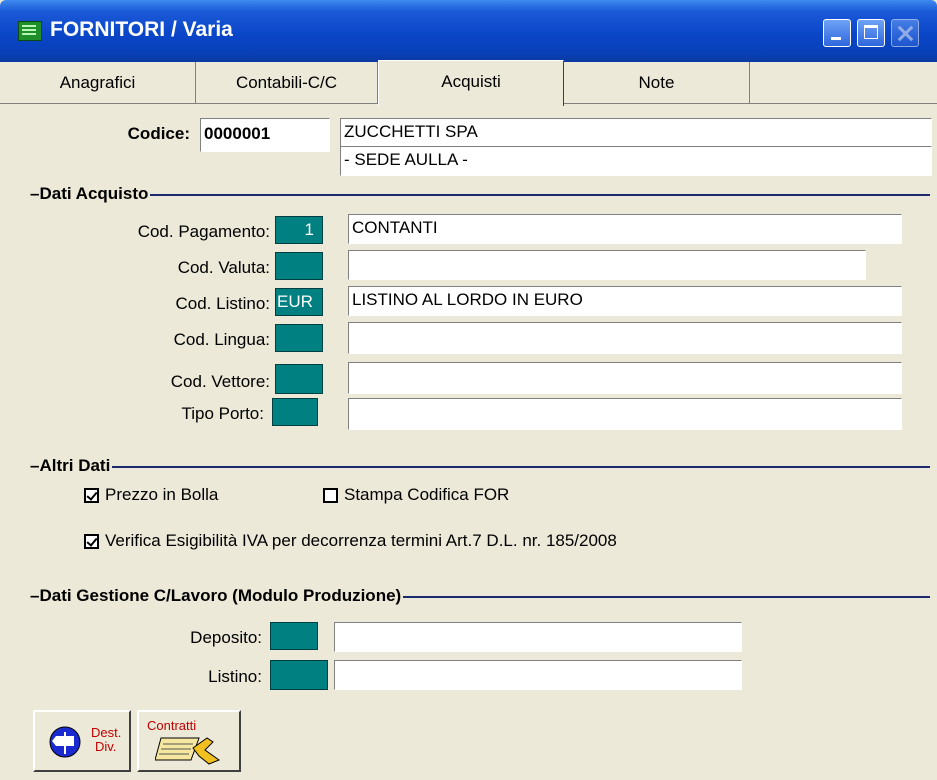 The image size is (937, 780). Describe the element at coordinates (162, 494) in the screenshot. I see `prezzo-in-bolla-label: Prezzo in Bolla` at that location.